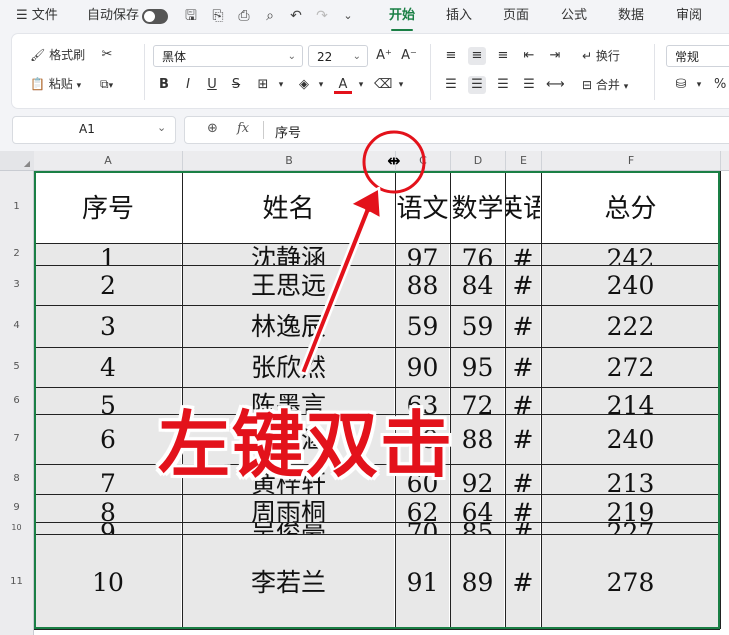 The image size is (729, 635). Describe the element at coordinates (306, 445) in the screenshot. I see `annotation-label: 左键双击` at that location.